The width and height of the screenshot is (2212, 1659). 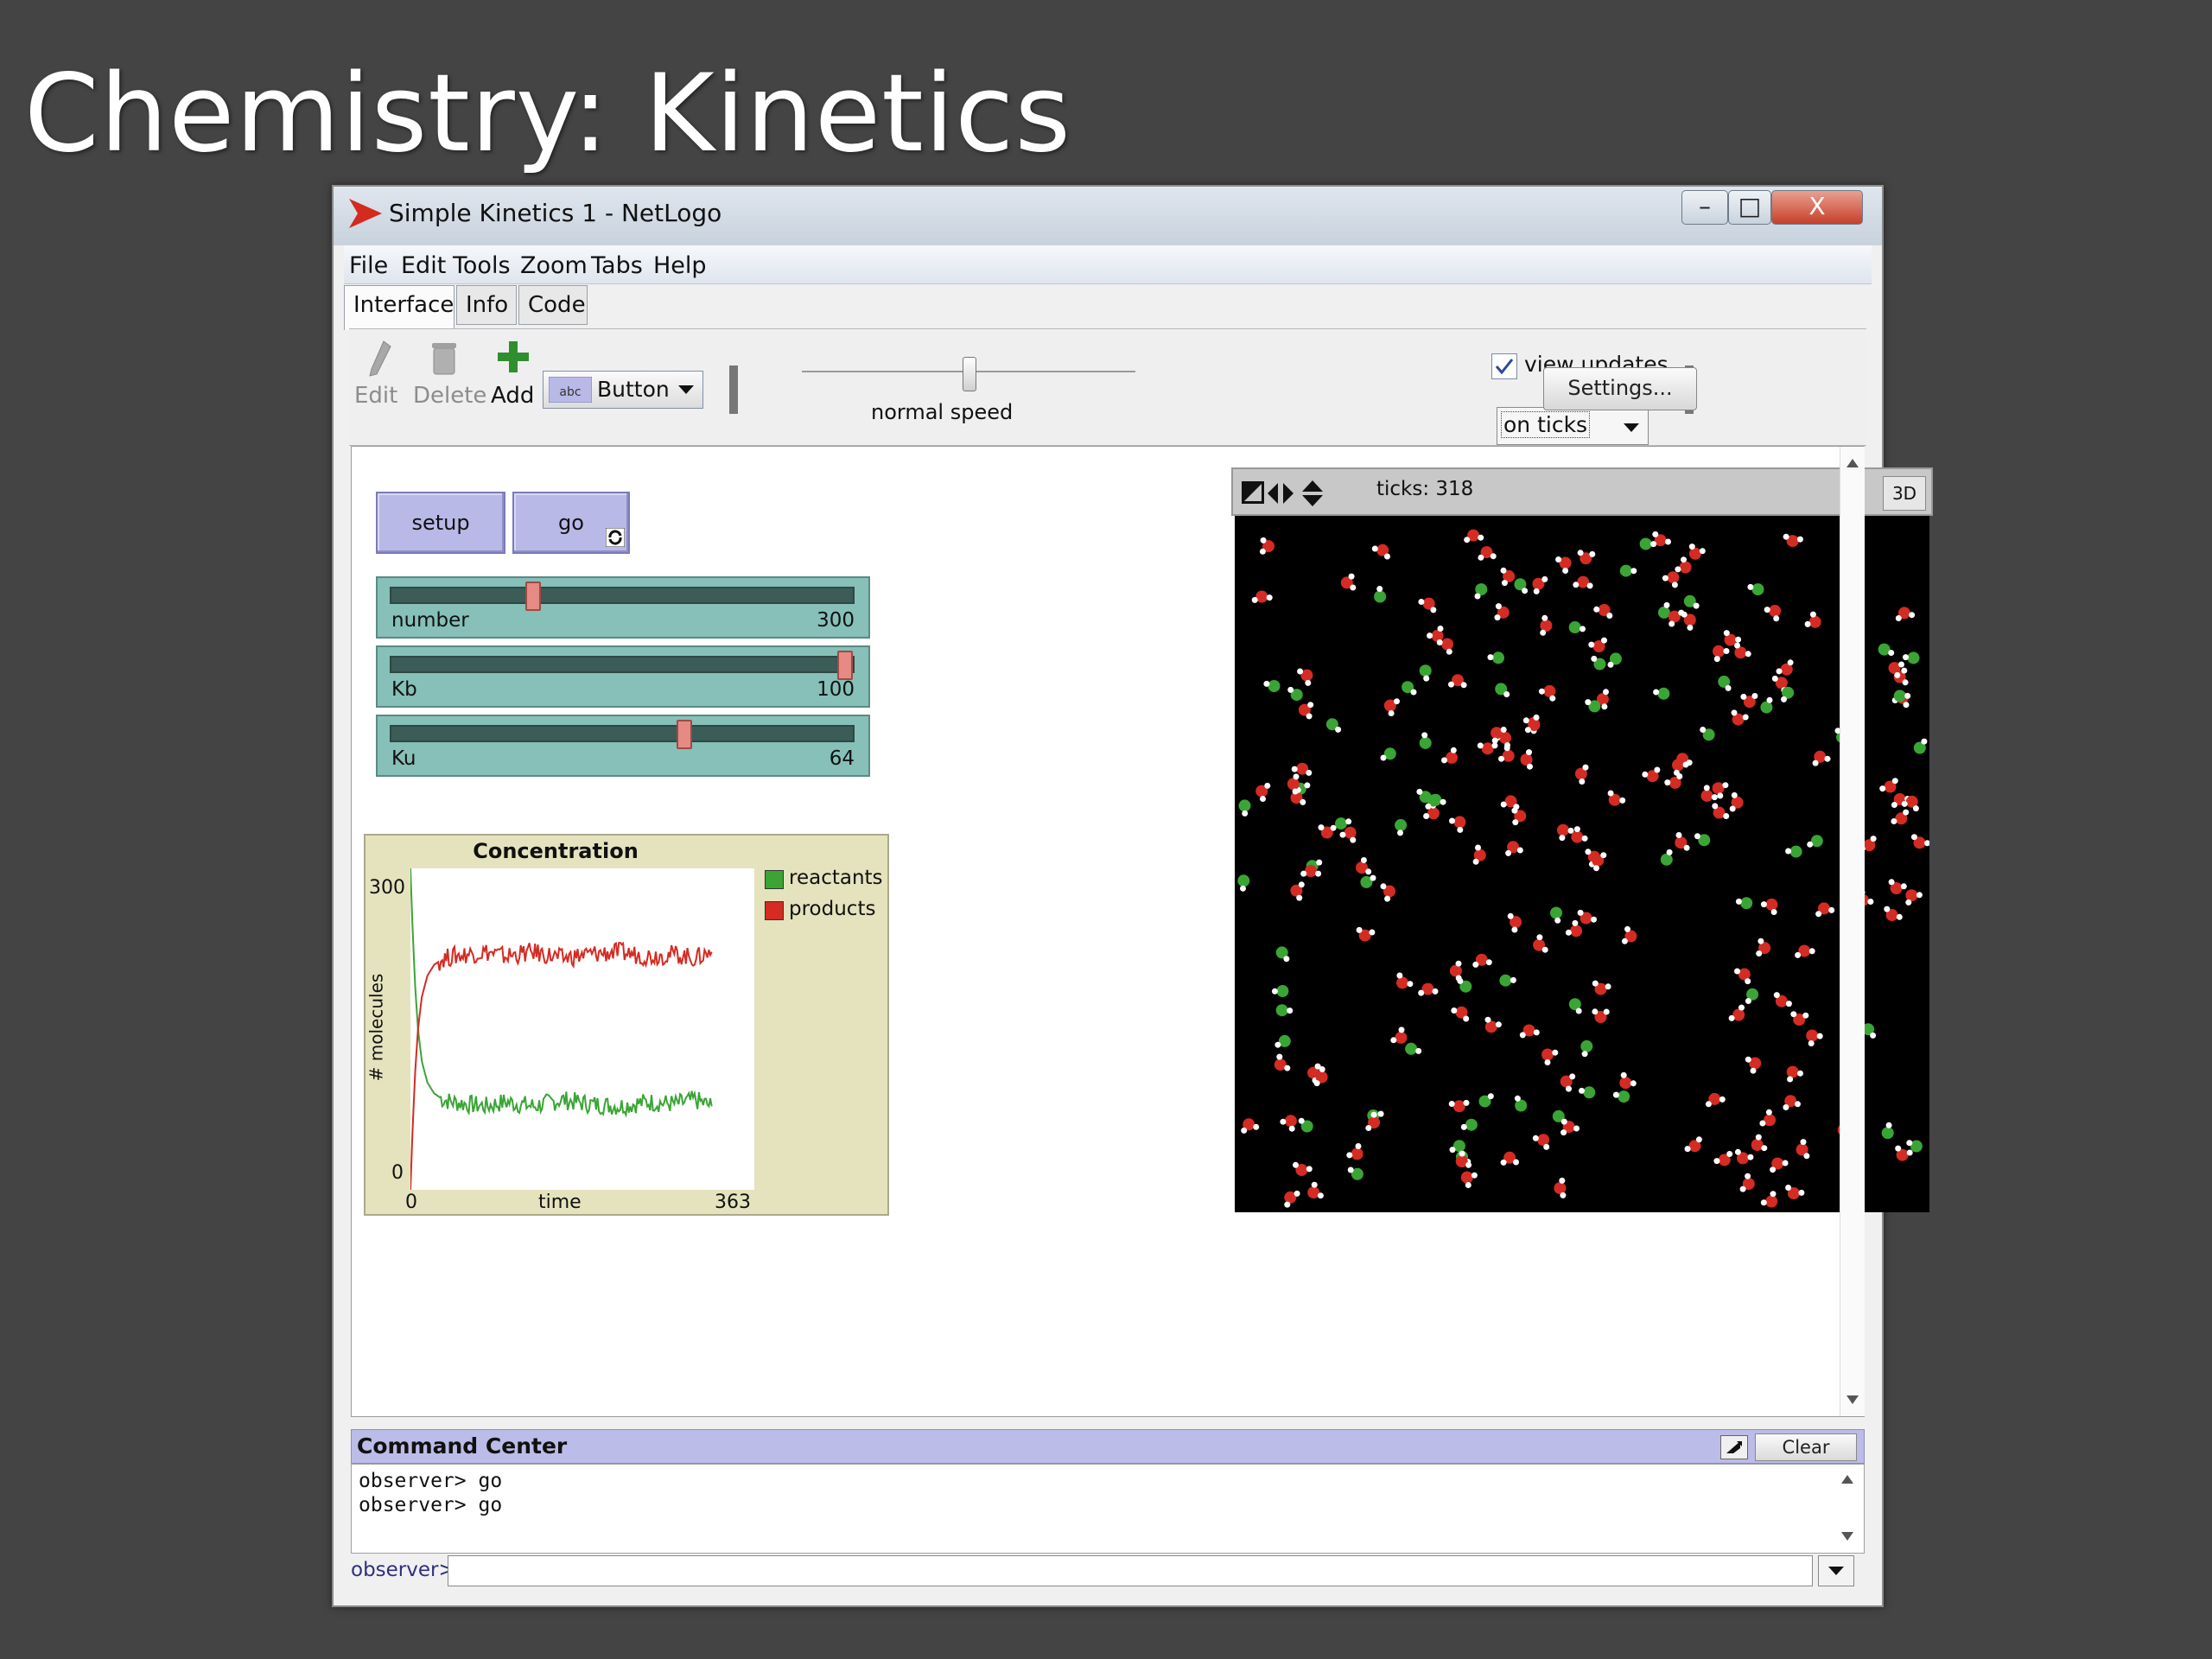 What do you see at coordinates (403, 1570) in the screenshot?
I see `command-prompt-label: observer>` at bounding box center [403, 1570].